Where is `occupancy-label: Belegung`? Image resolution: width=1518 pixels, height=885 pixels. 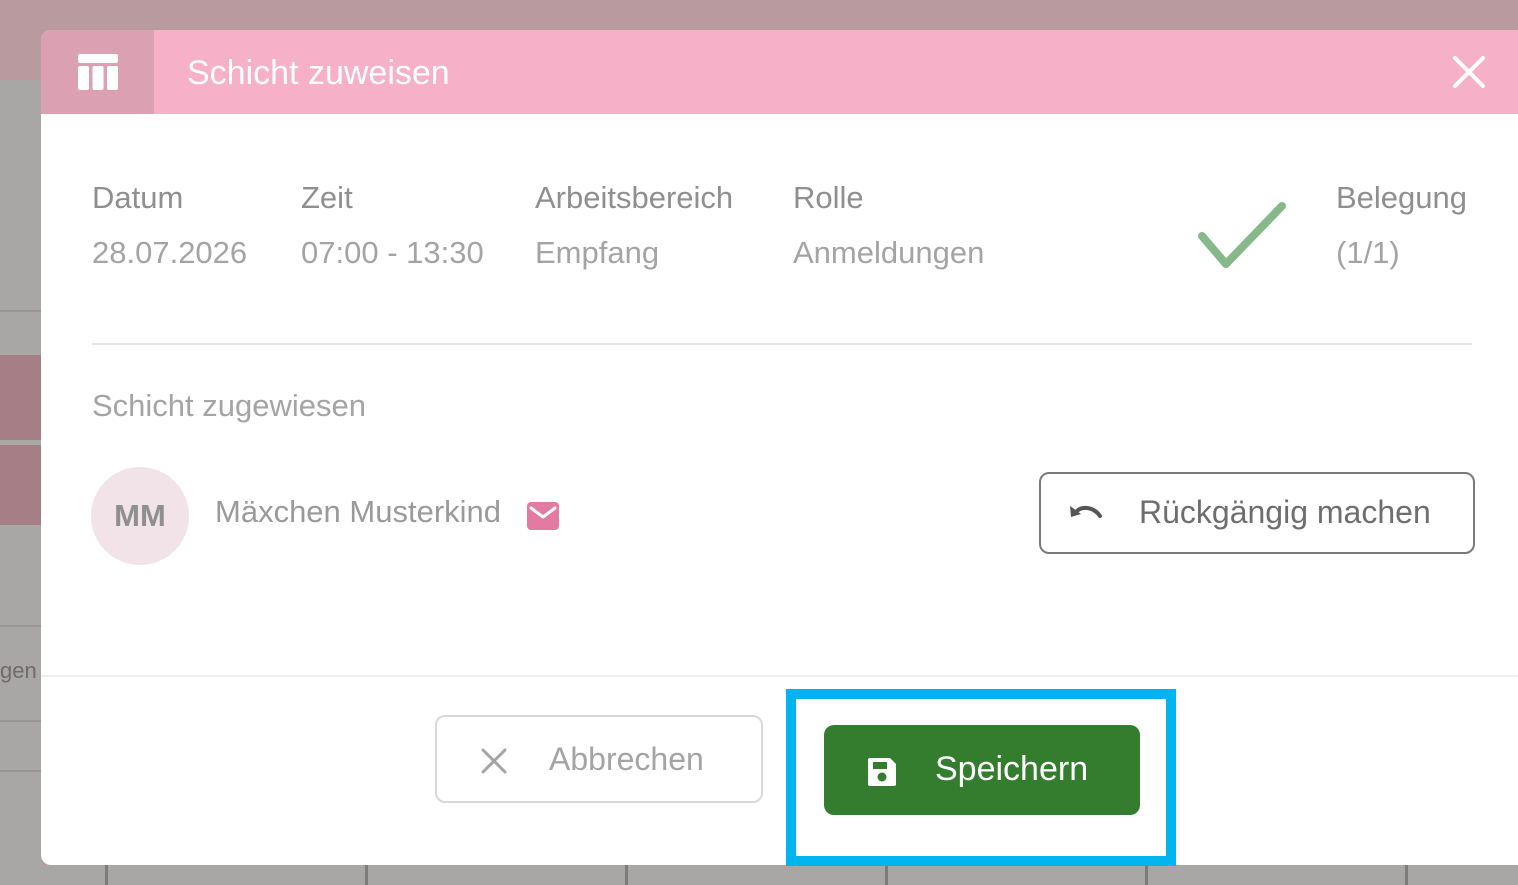 occupancy-label: Belegung is located at coordinates (1402, 197).